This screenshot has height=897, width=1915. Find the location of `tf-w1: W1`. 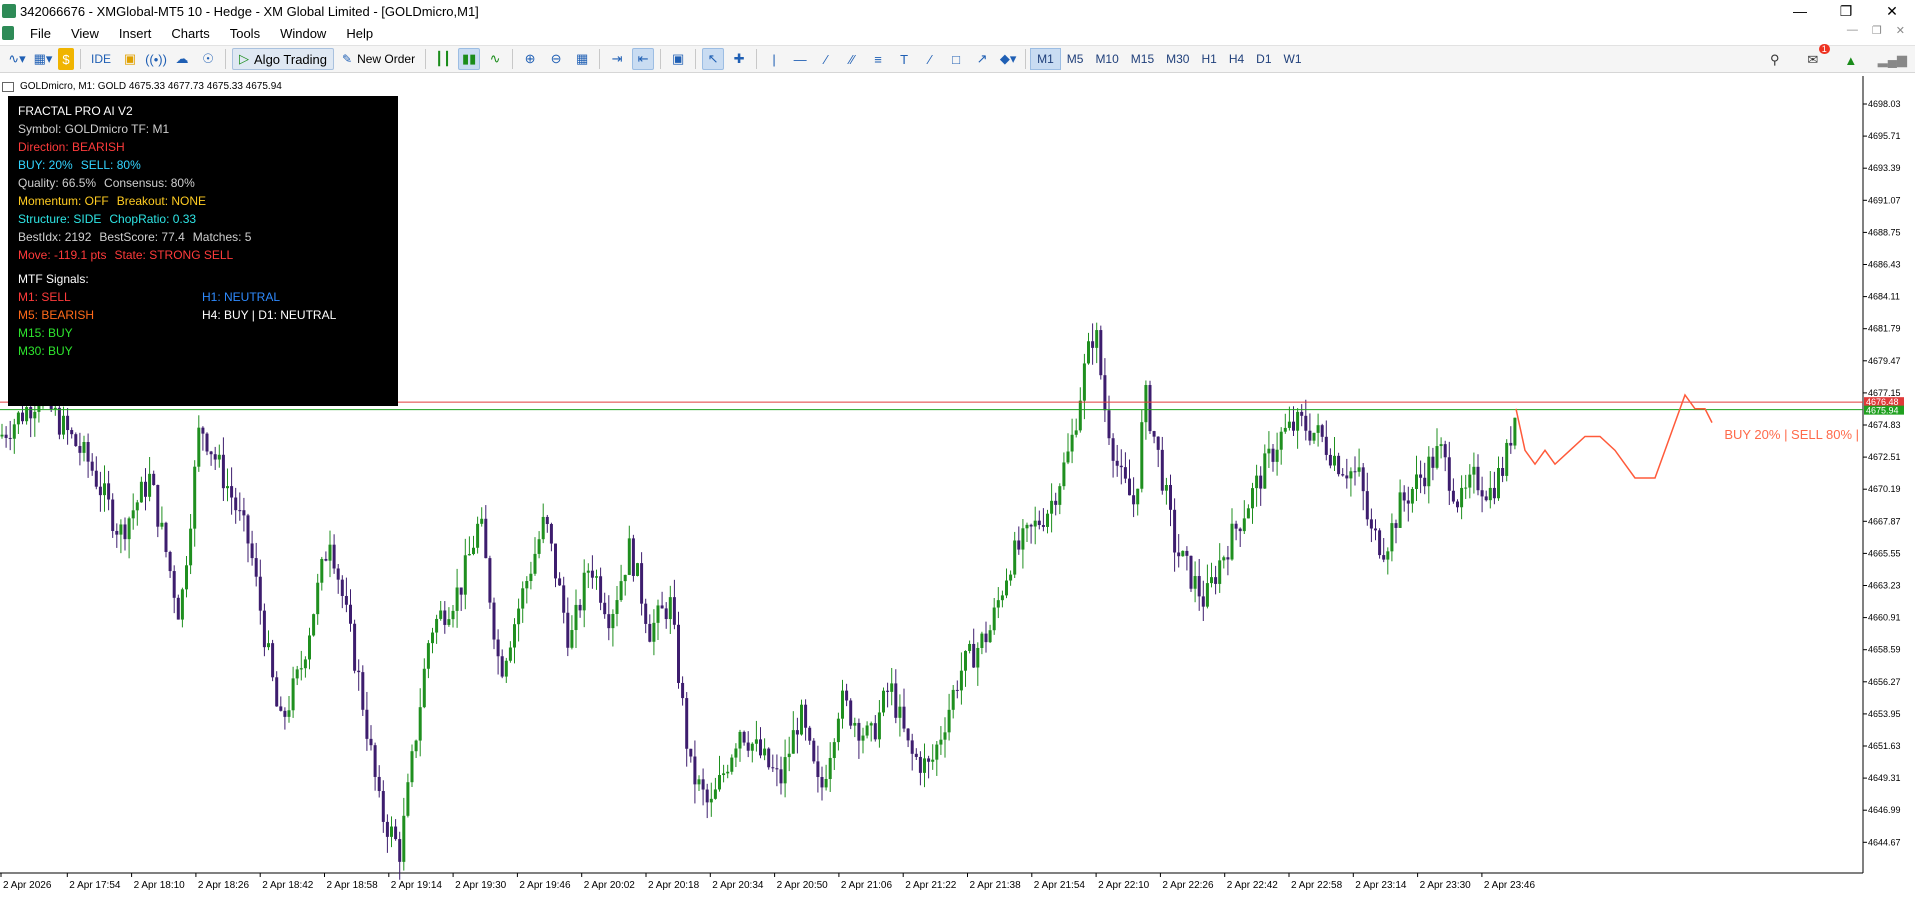

tf-w1: W1 is located at coordinates (1293, 59).